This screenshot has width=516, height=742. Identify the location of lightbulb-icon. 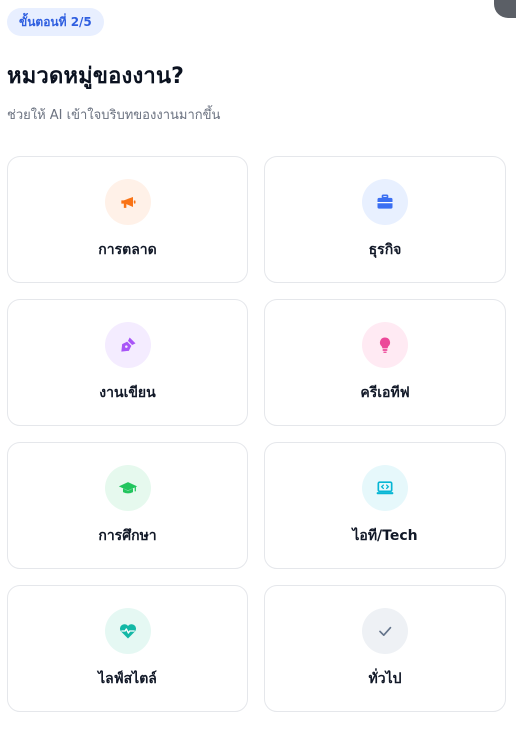
(385, 345).